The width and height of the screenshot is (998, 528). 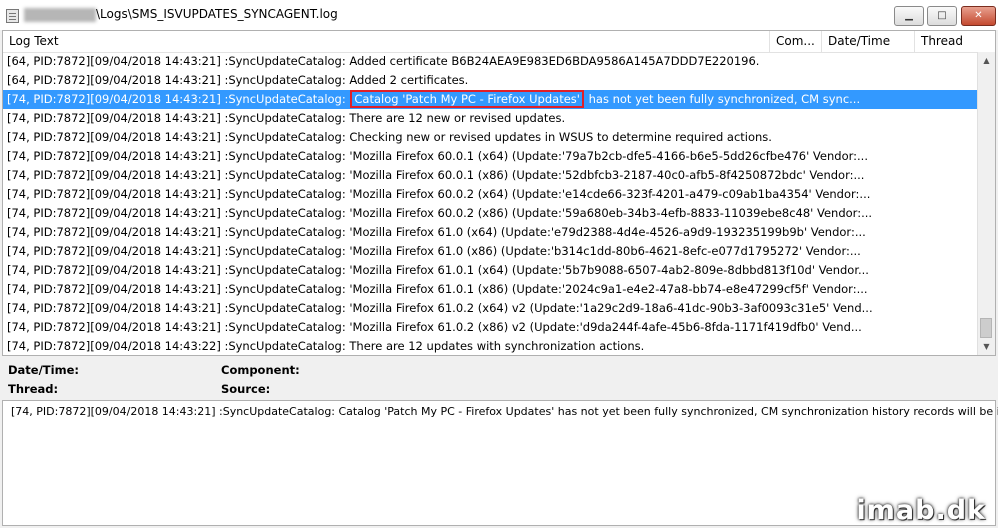 What do you see at coordinates (868, 41) in the screenshot?
I see `column-header-datetime: Date/Time` at bounding box center [868, 41].